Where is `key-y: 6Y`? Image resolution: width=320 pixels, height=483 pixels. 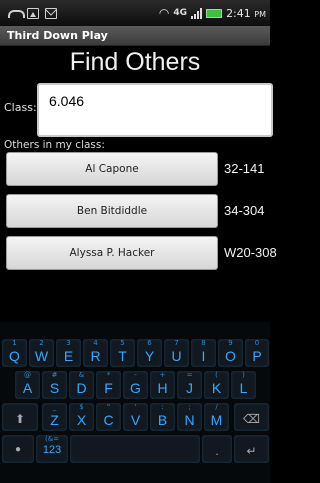 key-y: 6Y is located at coordinates (149, 353).